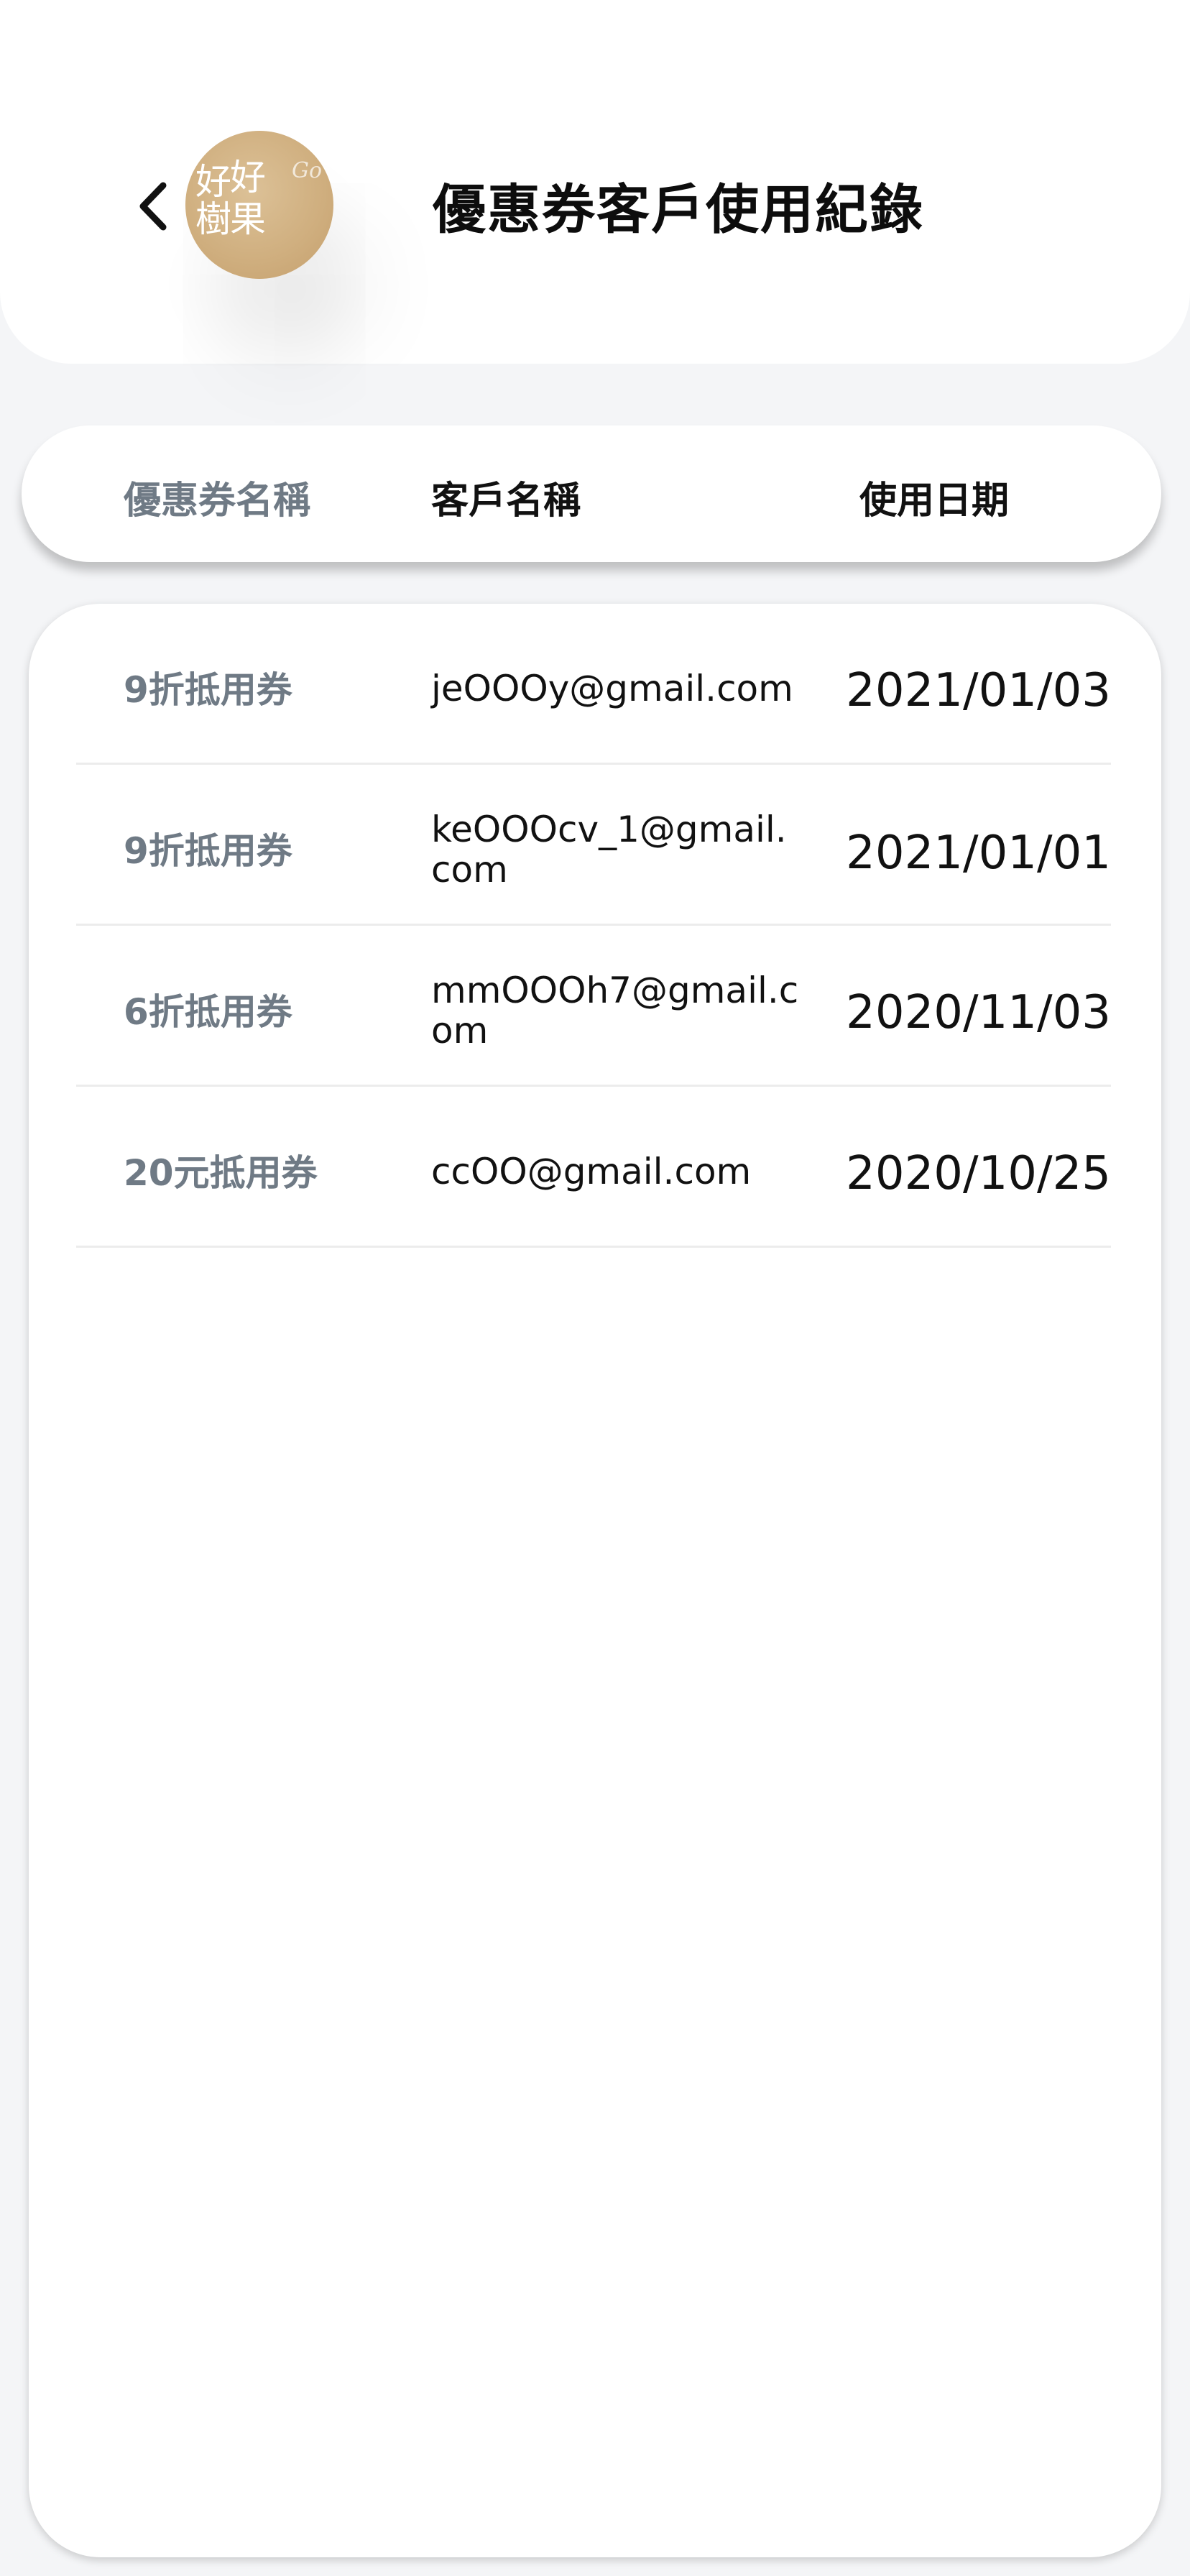 The height and width of the screenshot is (2576, 1190). I want to click on logo: 好 好 樹 果 Go, so click(259, 205).